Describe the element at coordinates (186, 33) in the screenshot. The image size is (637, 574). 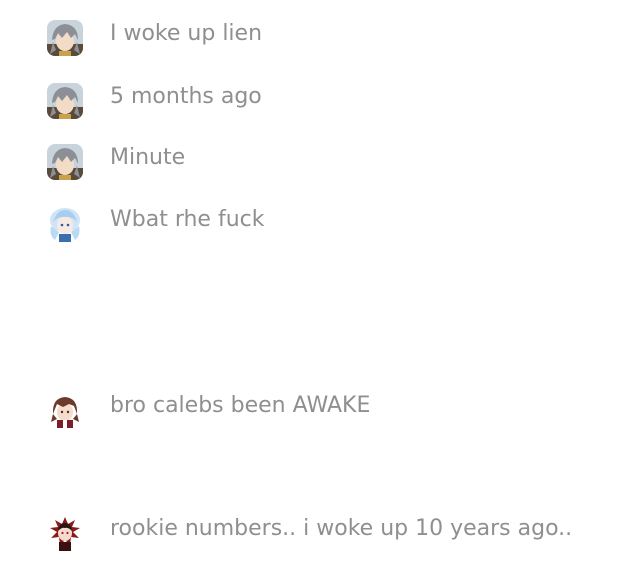
I see `message-text: I woke up lien` at that location.